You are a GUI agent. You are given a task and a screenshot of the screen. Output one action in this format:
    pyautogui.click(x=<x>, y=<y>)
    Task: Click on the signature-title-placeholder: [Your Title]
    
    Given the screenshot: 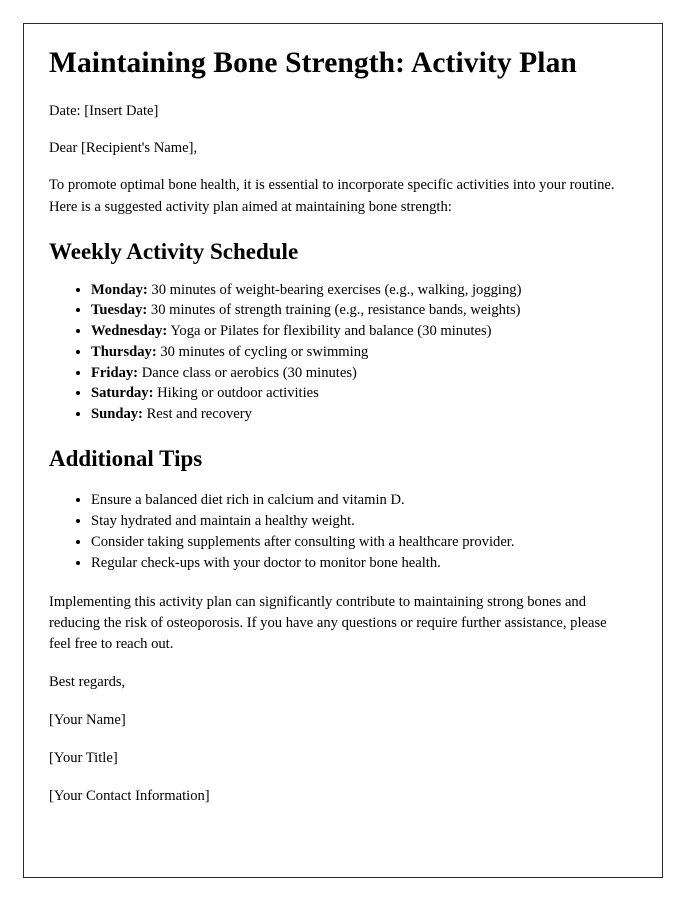 What is the action you would take?
    pyautogui.click(x=83, y=757)
    